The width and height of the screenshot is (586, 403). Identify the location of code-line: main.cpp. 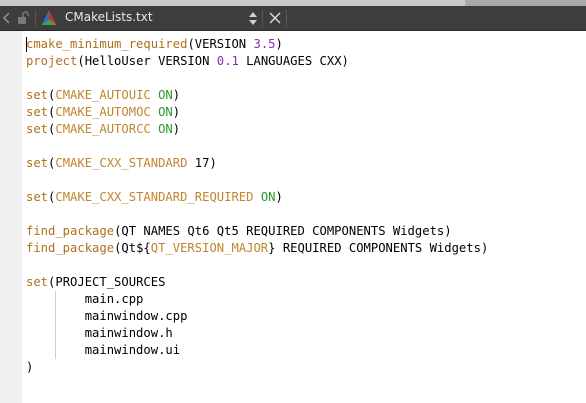
(257, 299).